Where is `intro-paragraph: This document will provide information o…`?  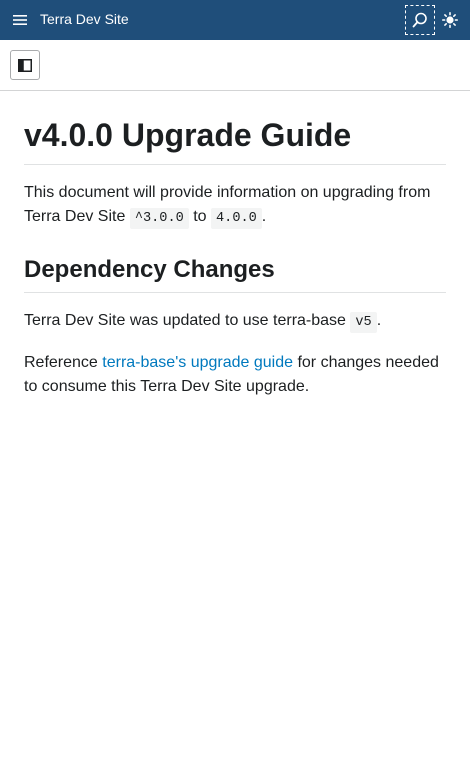 intro-paragraph: This document will provide information o… is located at coordinates (235, 206).